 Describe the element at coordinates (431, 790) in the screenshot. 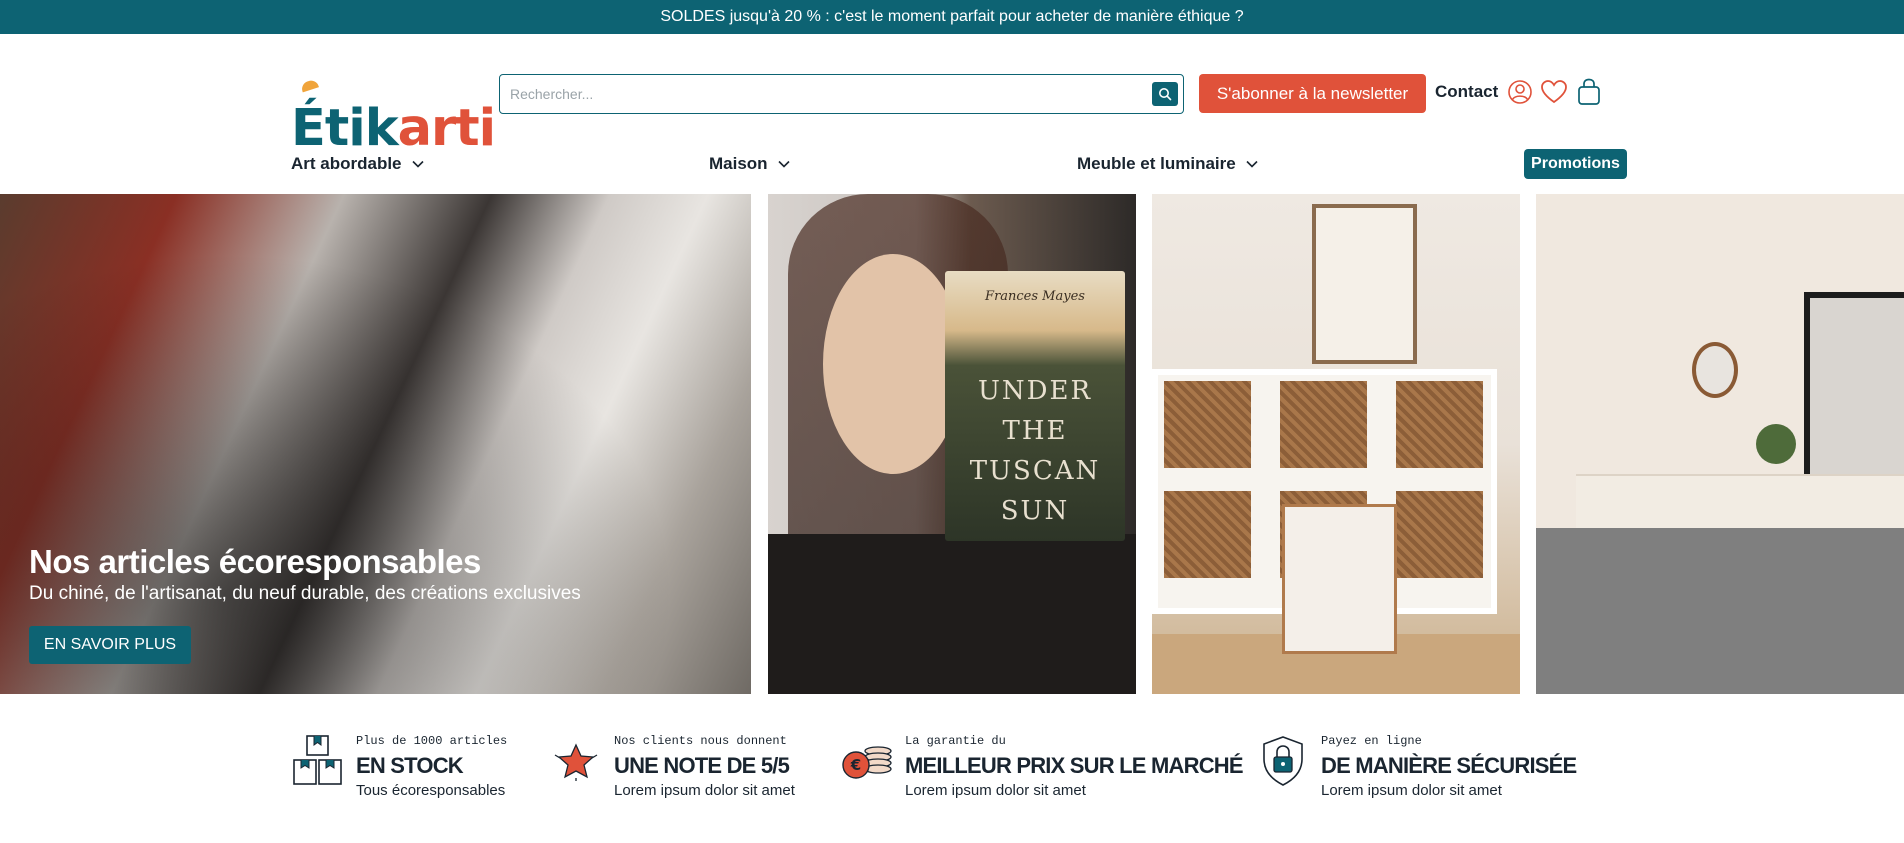

I see `feature-description: Tous écoresponsables` at that location.